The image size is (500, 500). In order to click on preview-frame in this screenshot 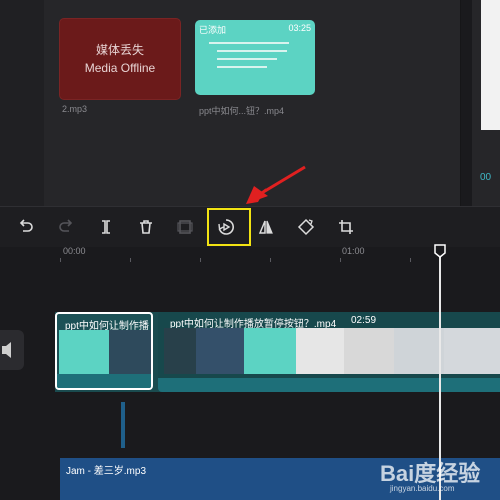, I will do `click(490, 65)`.